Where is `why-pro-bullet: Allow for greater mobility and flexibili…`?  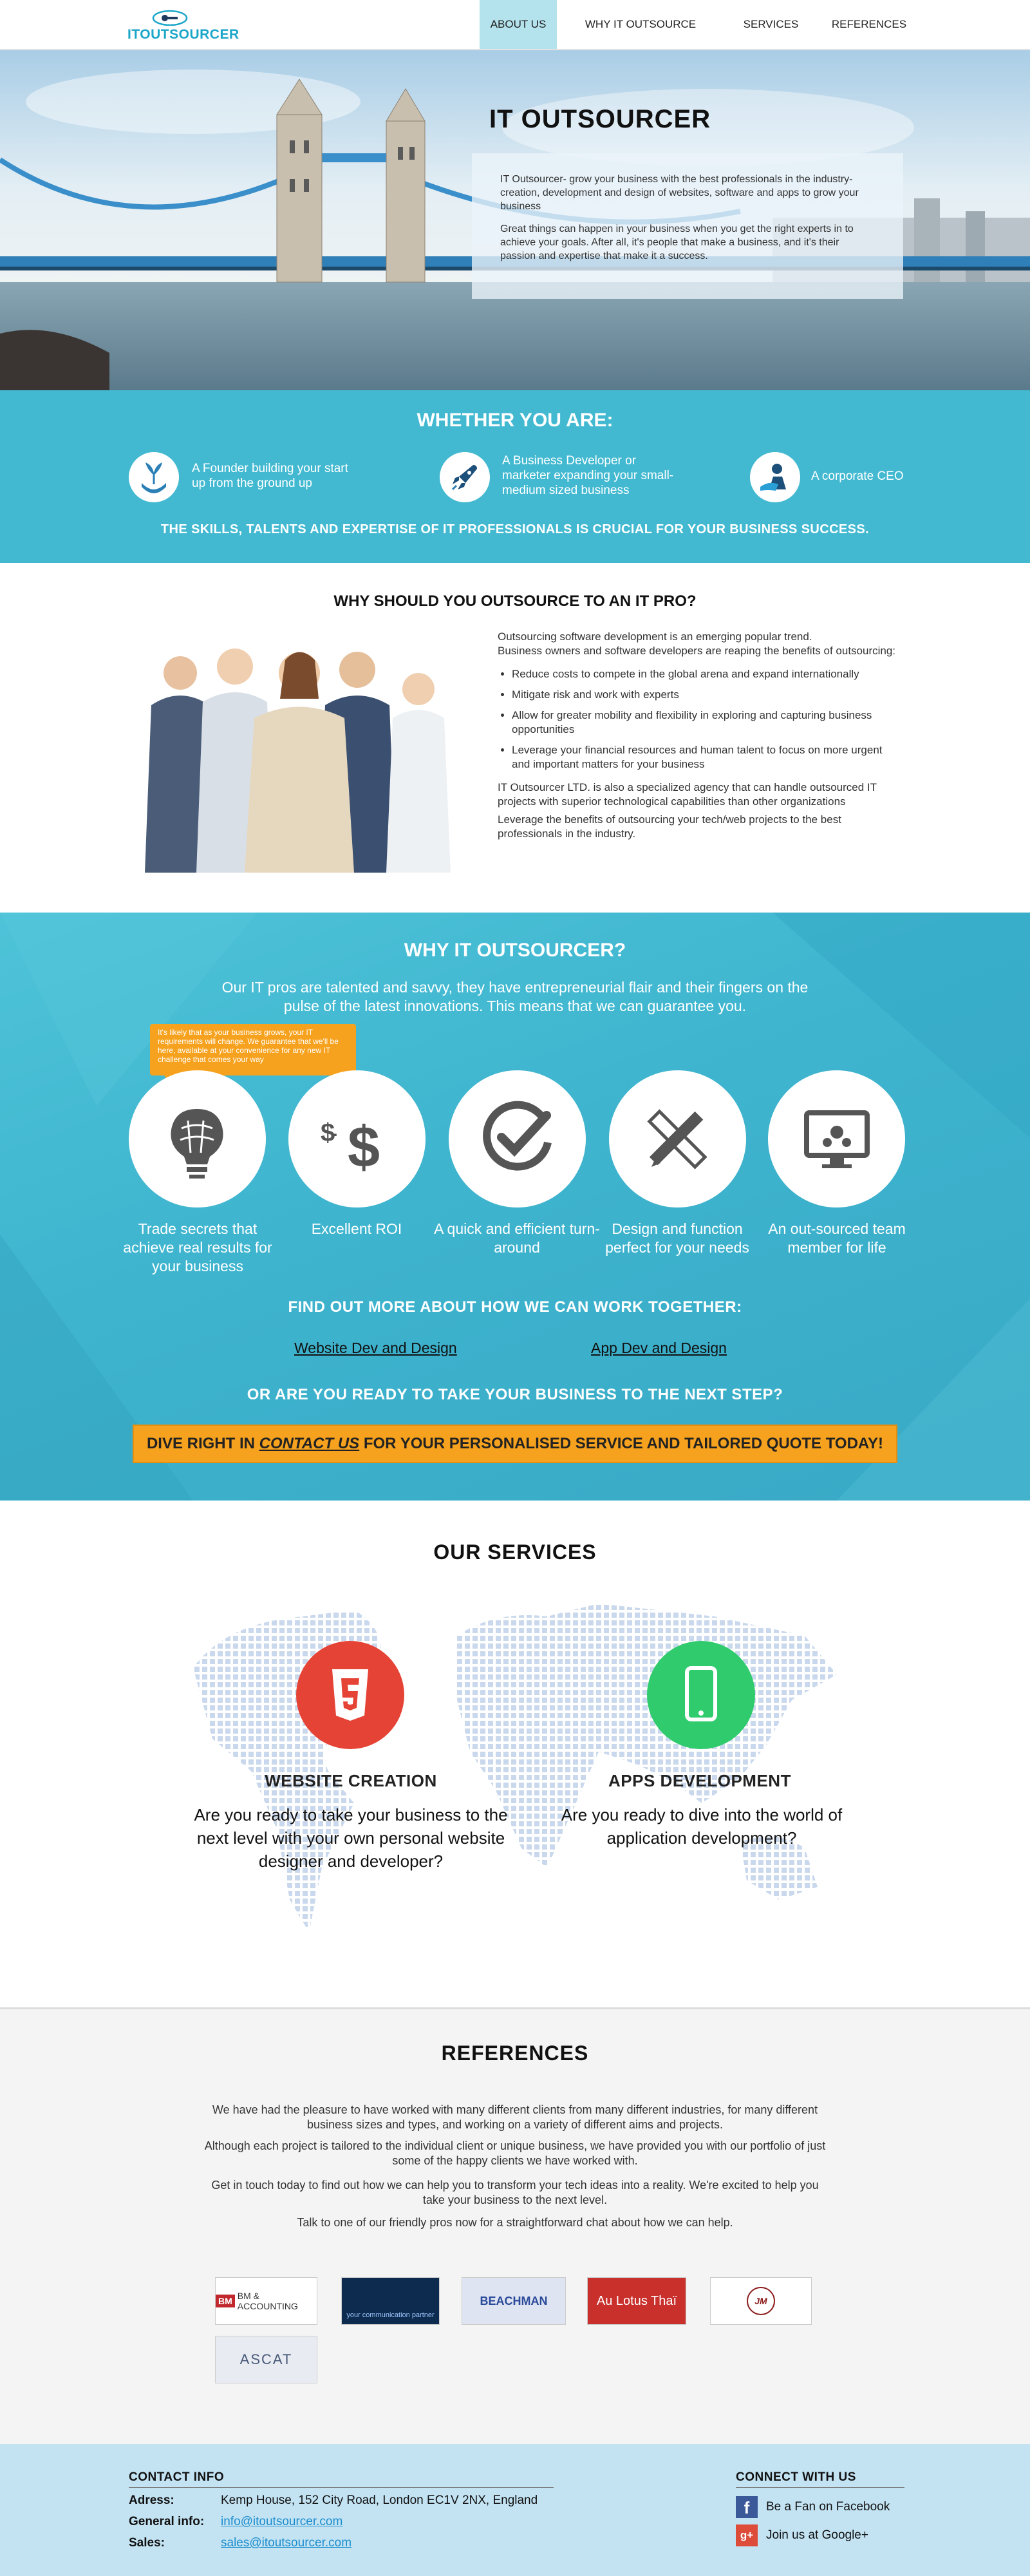 why-pro-bullet: Allow for greater mobility and flexibili… is located at coordinates (707, 722).